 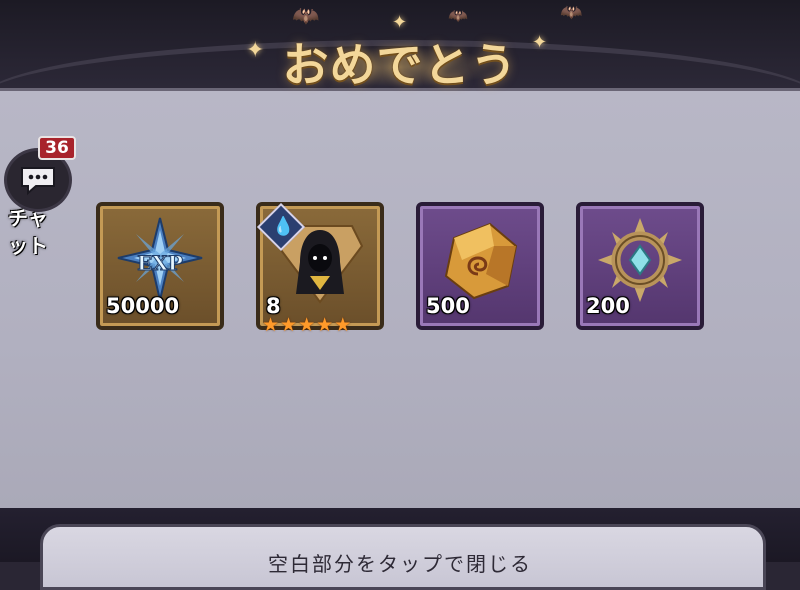 I want to click on exp-icon: EXP, so click(x=160, y=259).